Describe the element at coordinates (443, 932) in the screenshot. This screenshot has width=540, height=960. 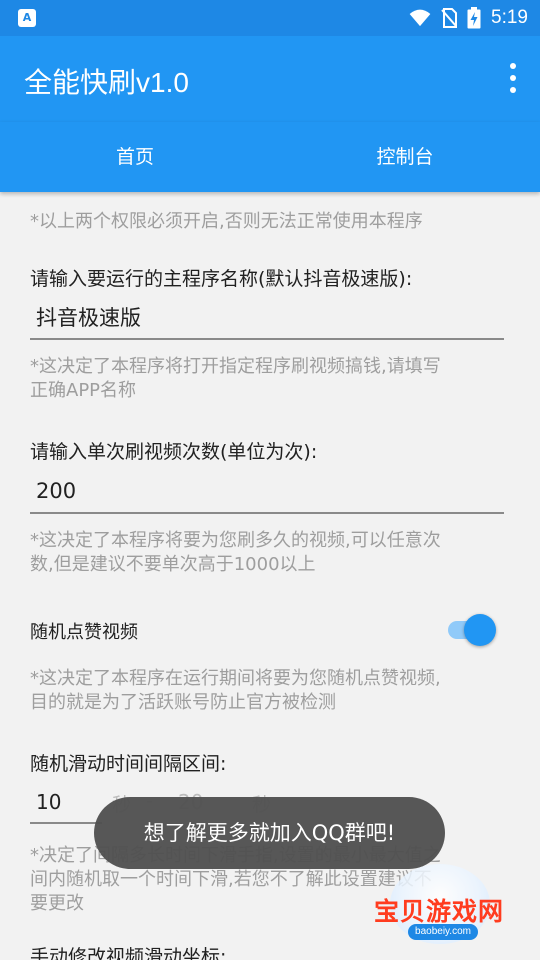
I see `watermark-url: baobeiy.com` at that location.